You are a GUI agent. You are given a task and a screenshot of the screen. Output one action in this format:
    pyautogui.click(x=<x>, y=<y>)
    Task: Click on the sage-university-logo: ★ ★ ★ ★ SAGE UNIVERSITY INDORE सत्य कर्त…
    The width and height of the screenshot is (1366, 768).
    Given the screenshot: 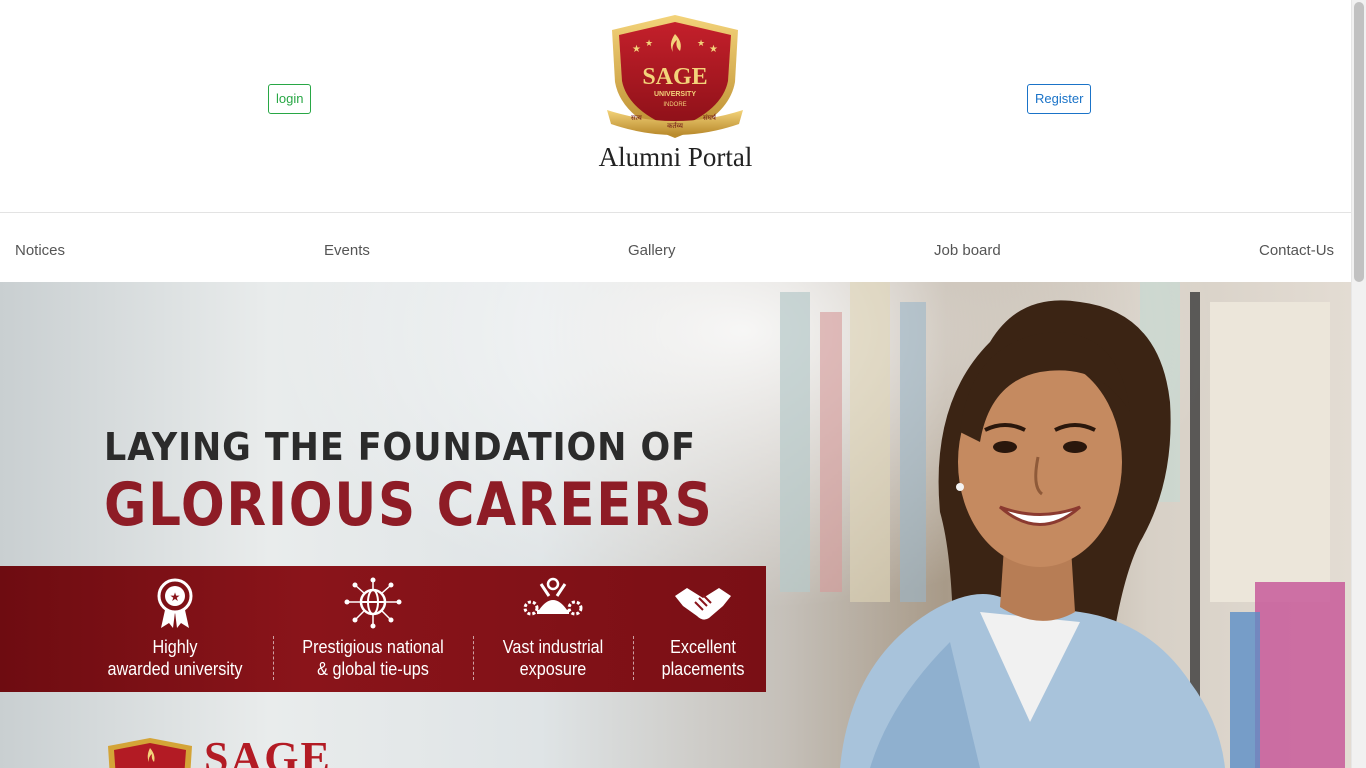 What is the action you would take?
    pyautogui.click(x=675, y=76)
    